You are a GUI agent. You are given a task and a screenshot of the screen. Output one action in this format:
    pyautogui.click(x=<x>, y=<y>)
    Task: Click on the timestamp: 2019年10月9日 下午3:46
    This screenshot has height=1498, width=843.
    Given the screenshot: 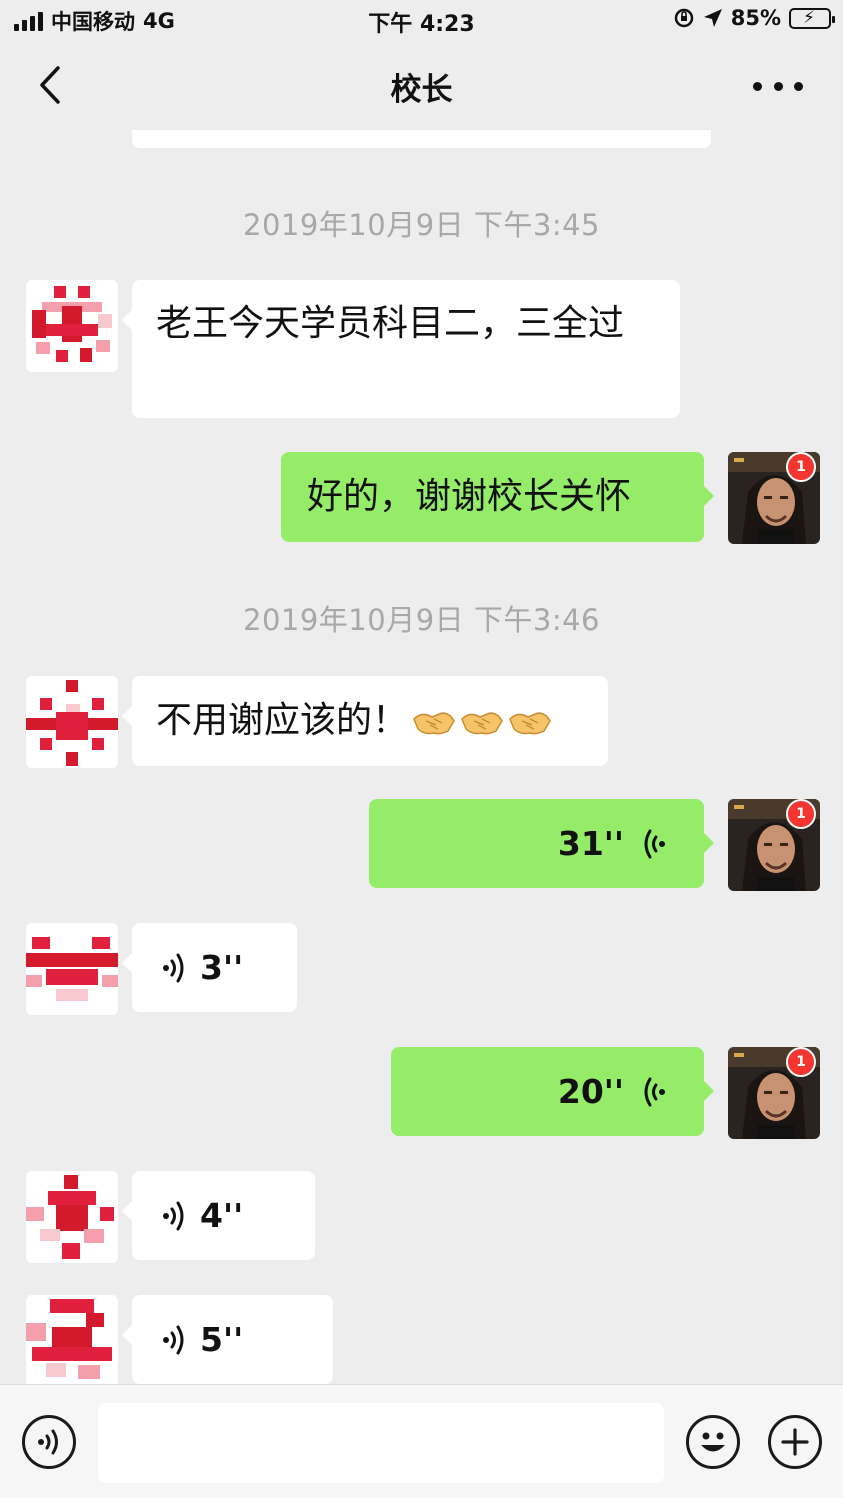 What is the action you would take?
    pyautogui.click(x=421, y=620)
    